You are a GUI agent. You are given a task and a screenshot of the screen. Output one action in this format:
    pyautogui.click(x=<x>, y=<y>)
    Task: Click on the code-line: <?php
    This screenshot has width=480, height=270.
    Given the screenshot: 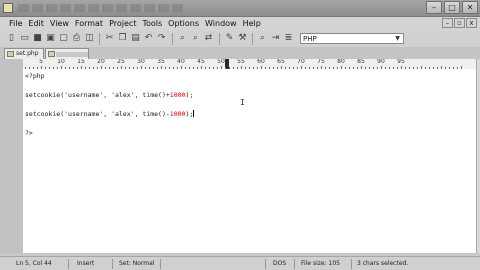 What is the action you would take?
    pyautogui.click(x=35, y=76)
    